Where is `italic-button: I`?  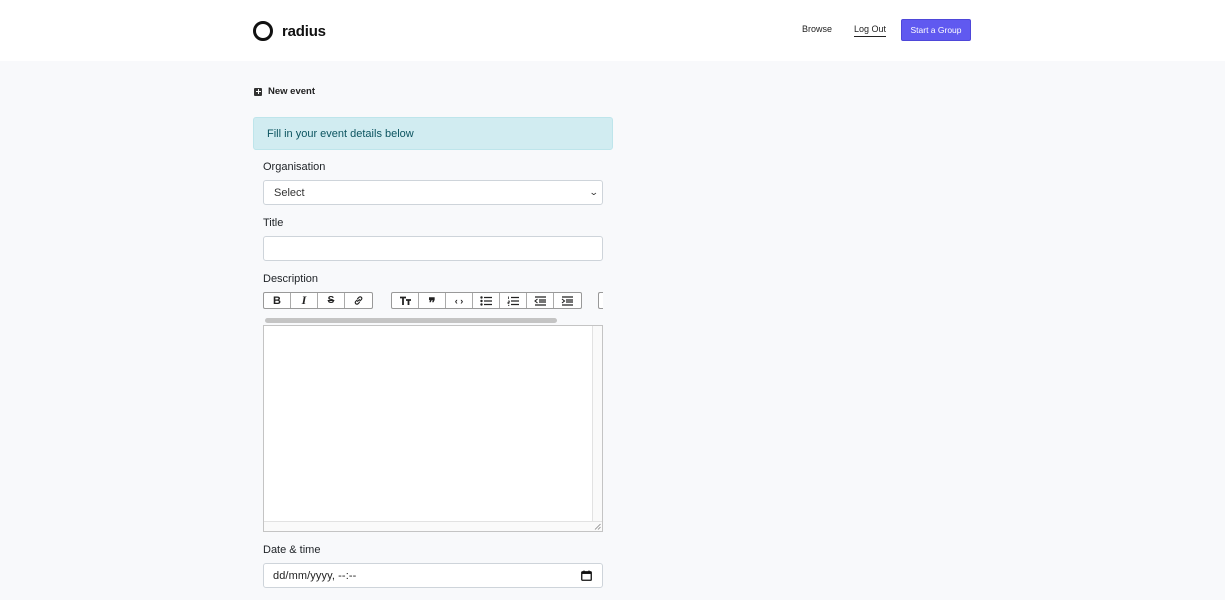 italic-button: I is located at coordinates (304, 300).